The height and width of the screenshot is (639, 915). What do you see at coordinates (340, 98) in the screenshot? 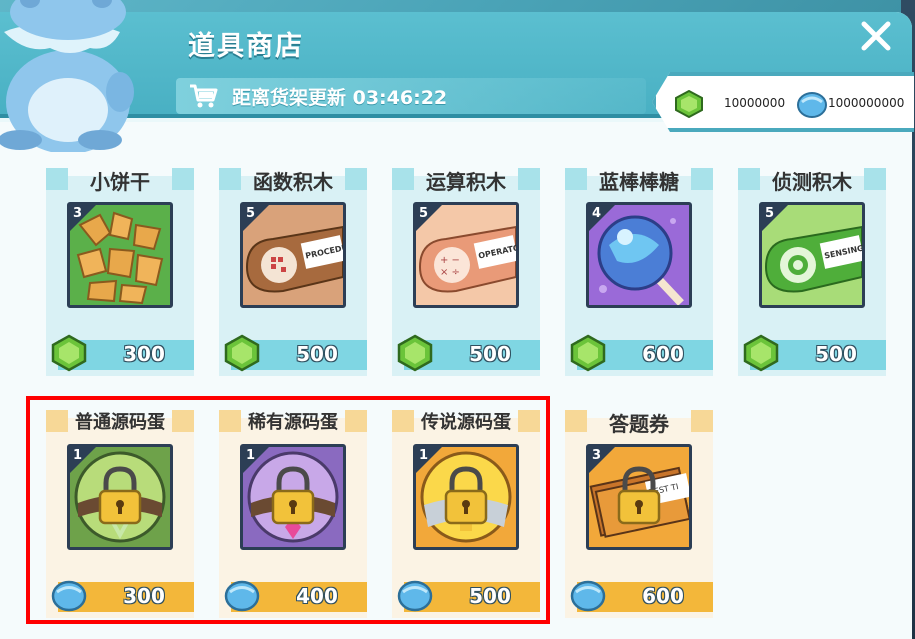
I see `refresh-timer-text: 距离货架更新 03:46:22` at bounding box center [340, 98].